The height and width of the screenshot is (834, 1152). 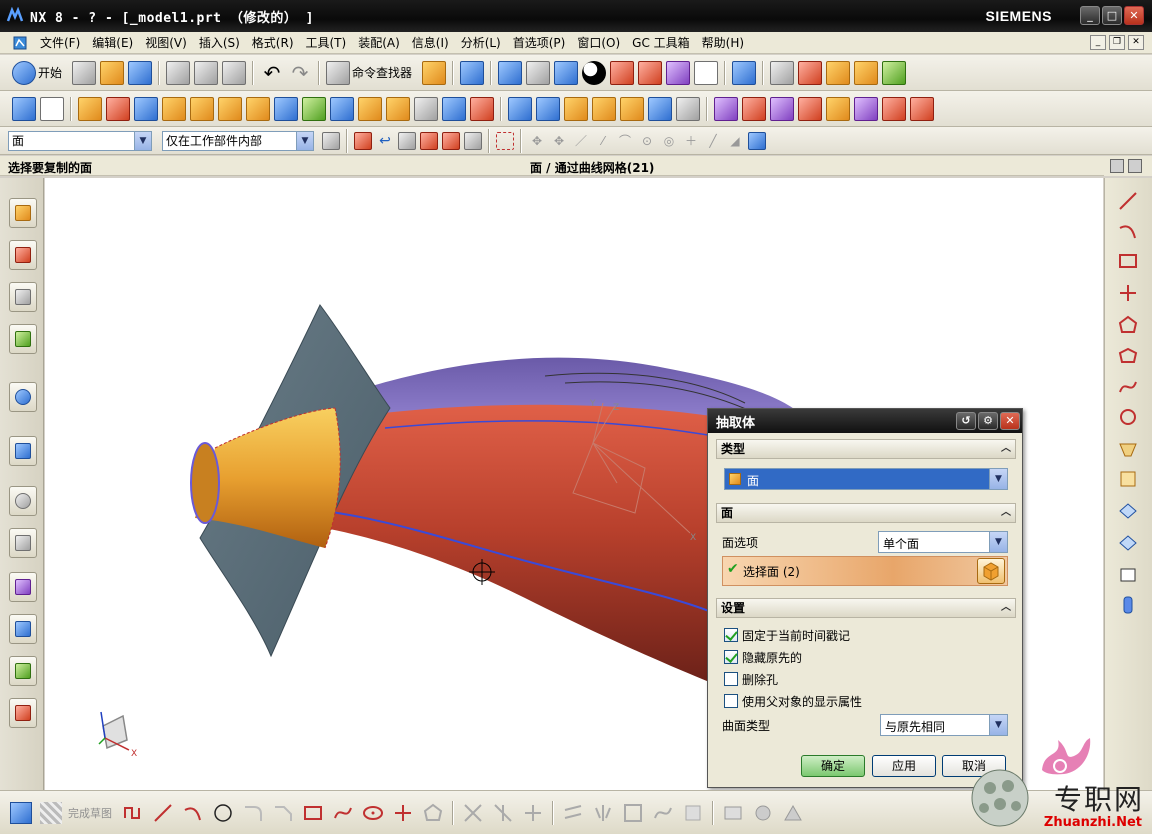 I want to click on start-button-label: 开始, so click(x=50, y=72).